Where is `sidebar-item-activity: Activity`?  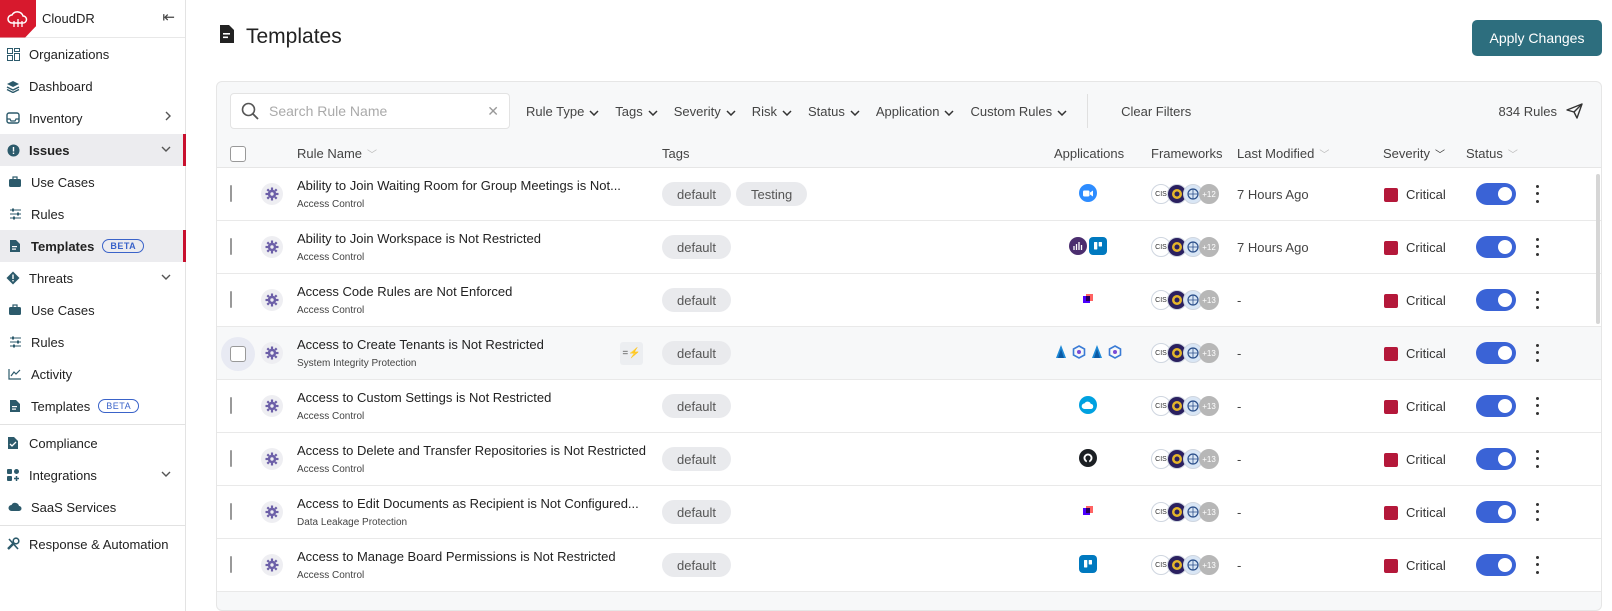 sidebar-item-activity: Activity is located at coordinates (92, 374).